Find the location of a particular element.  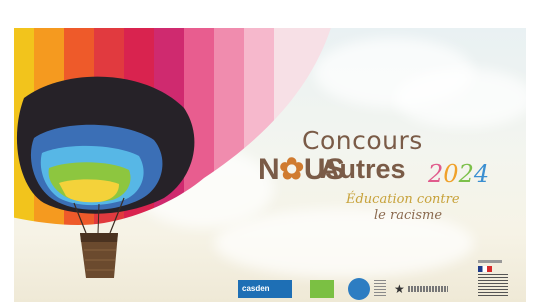

ministry-logo is located at coordinates (493, 286).